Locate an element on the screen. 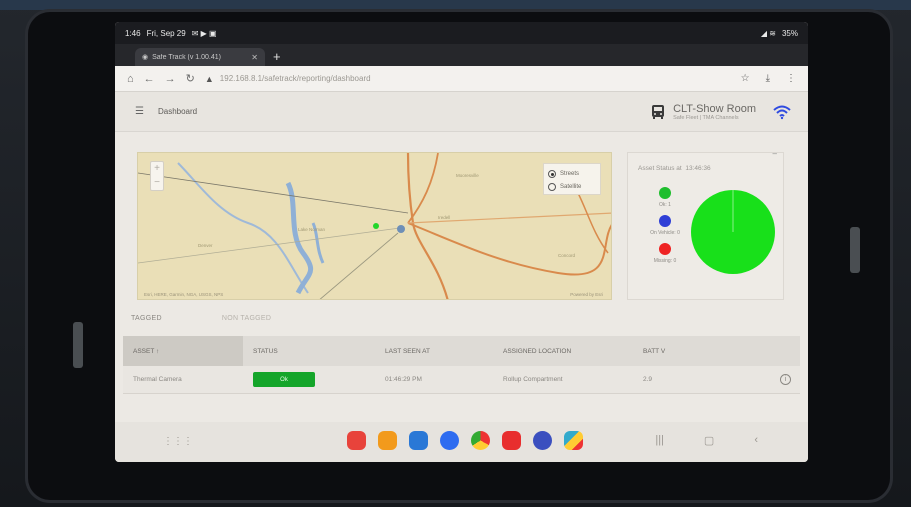 Image resolution: width=911 pixels, height=507 pixels. tab-title: Safe Track (v 1.00.41) is located at coordinates (186, 57).